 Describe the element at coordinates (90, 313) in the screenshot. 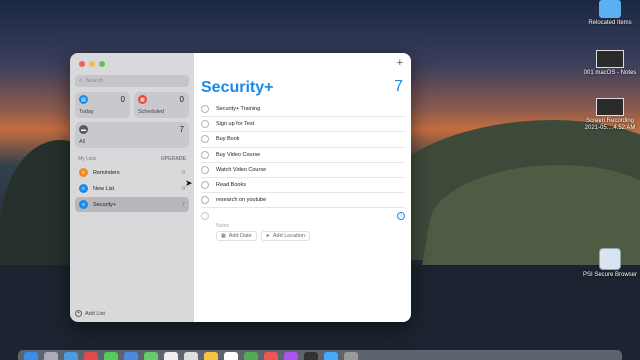

I see `add-list-button: + Add List` at that location.